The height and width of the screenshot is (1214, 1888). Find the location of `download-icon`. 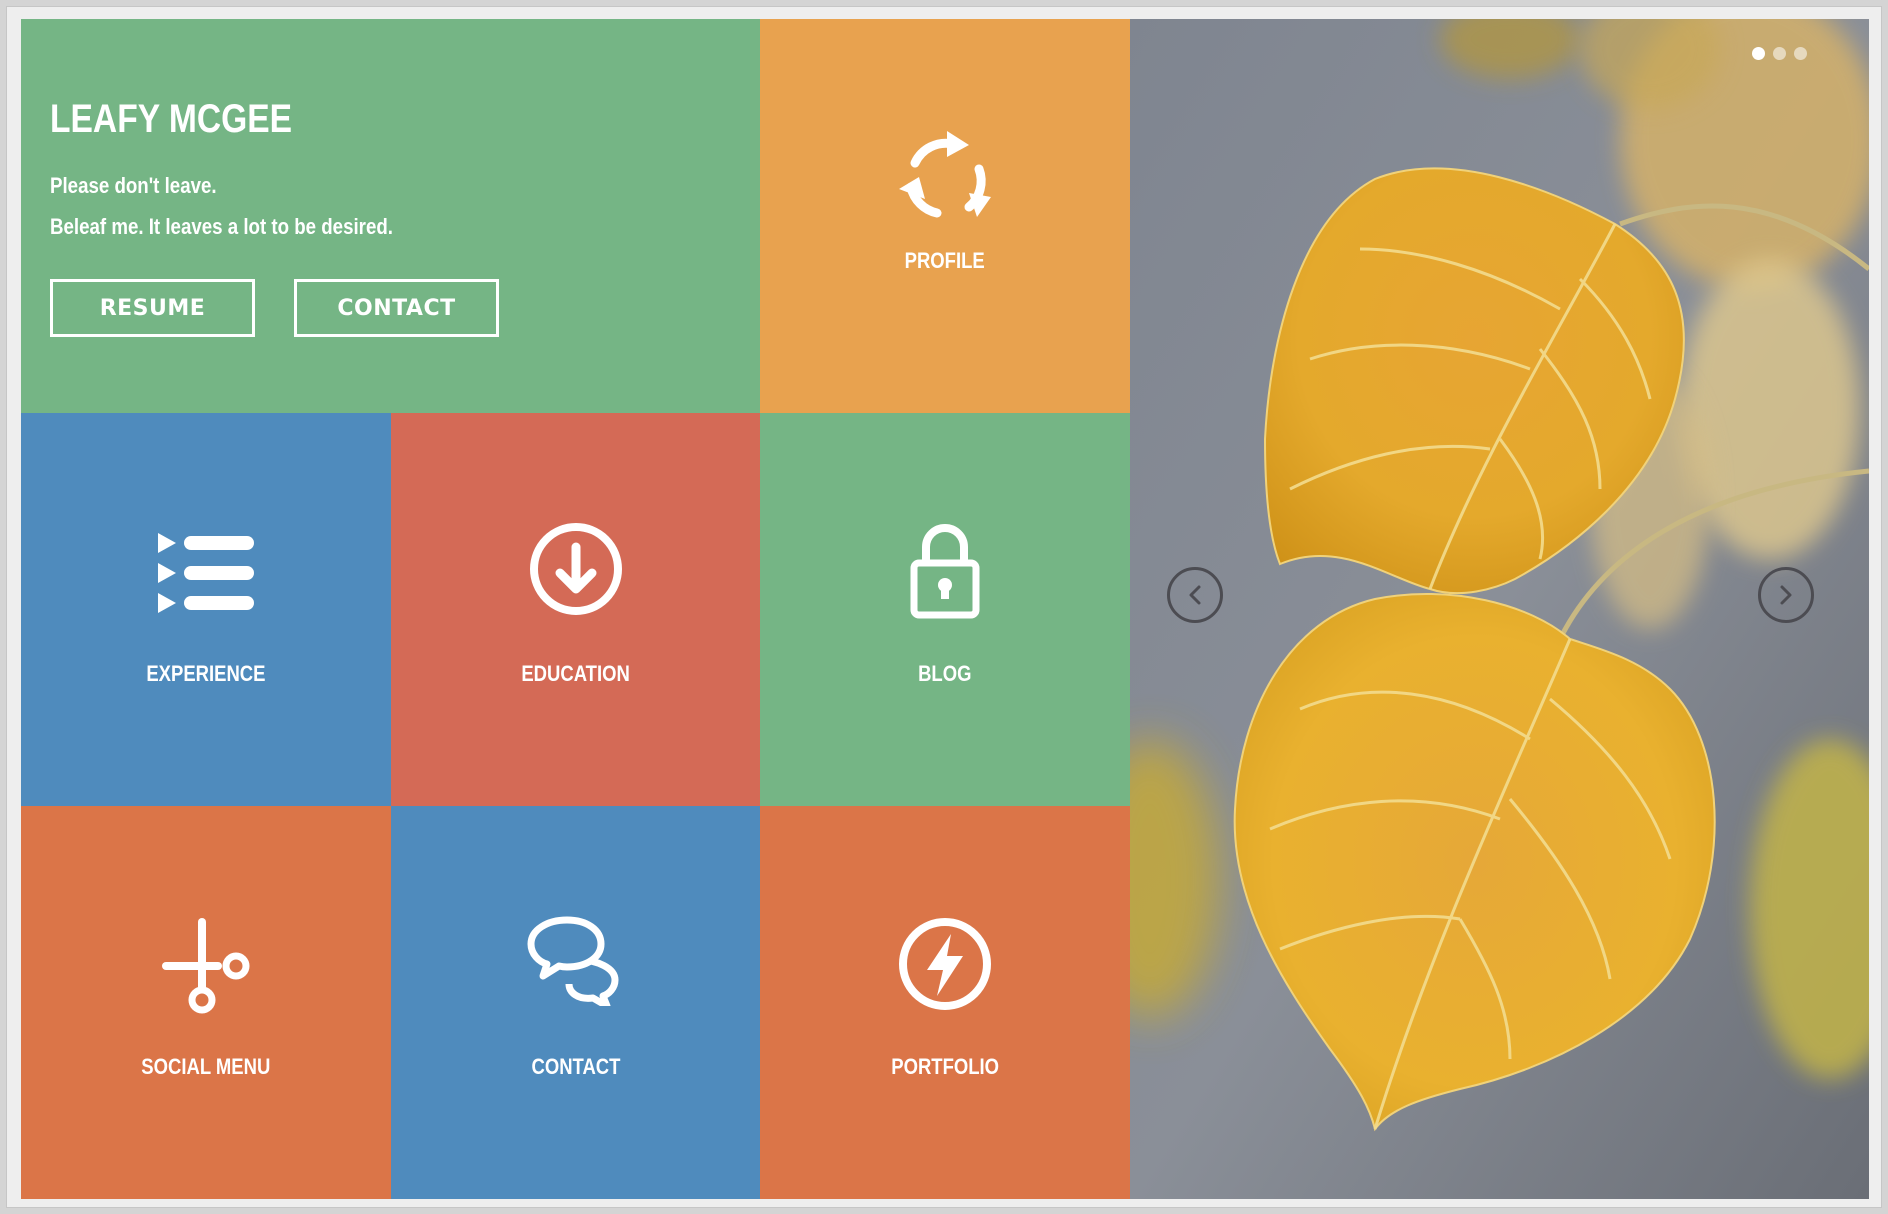

download-icon is located at coordinates (575, 569).